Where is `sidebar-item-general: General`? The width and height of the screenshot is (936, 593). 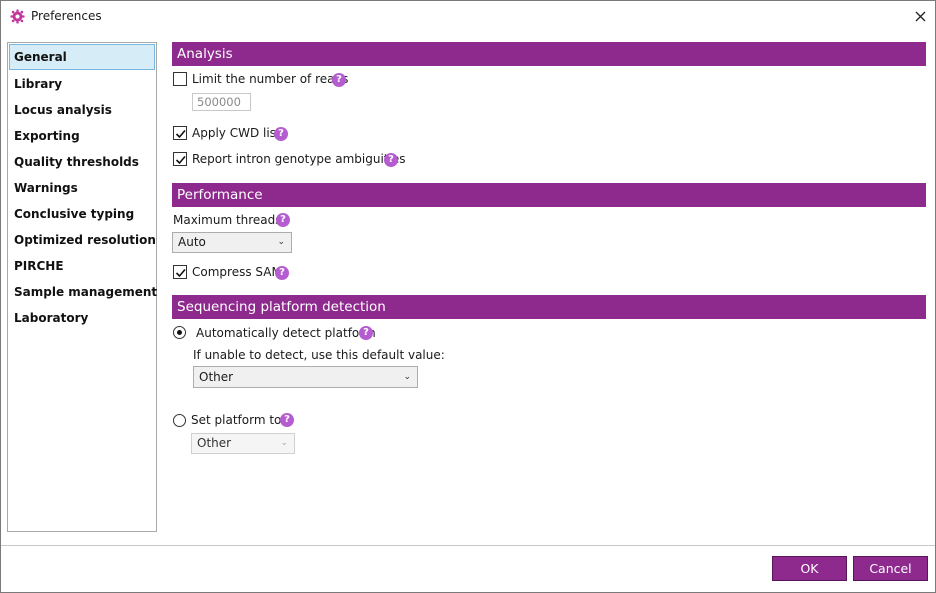
sidebar-item-general: General is located at coordinates (82, 57).